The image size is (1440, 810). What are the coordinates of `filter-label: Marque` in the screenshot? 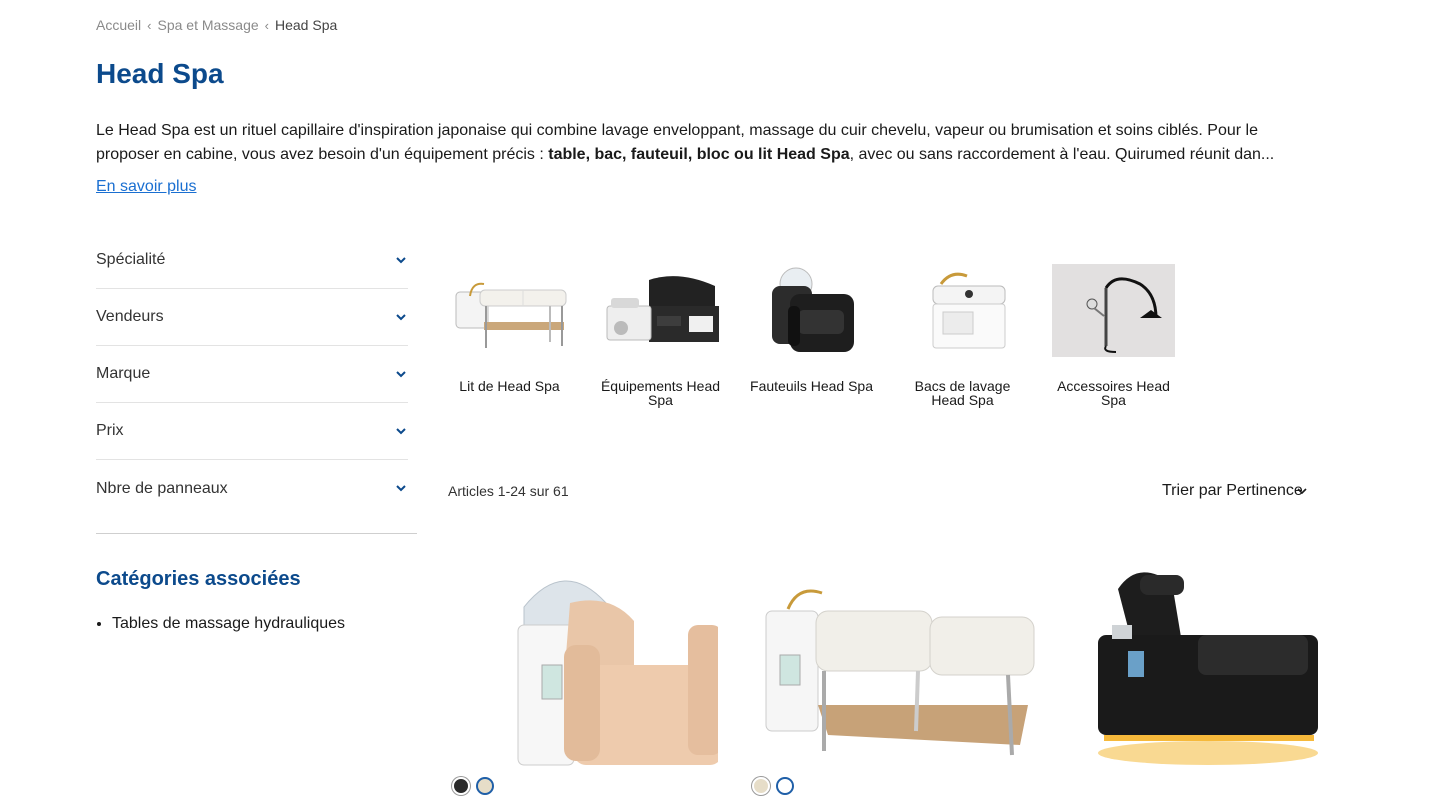 It's located at (123, 373).